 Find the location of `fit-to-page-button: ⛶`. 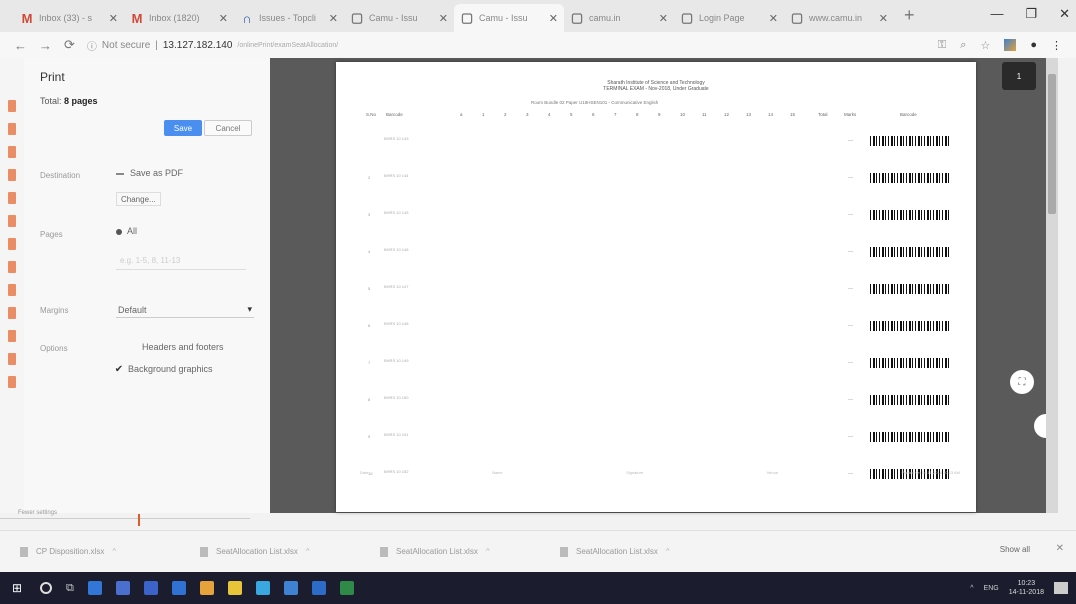

fit-to-page-button: ⛶ is located at coordinates (1022, 382).